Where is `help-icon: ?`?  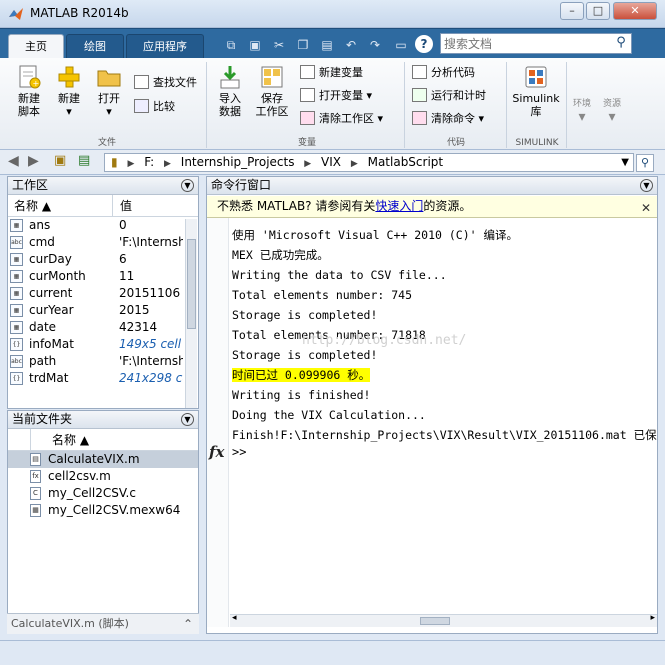 help-icon: ? is located at coordinates (424, 44).